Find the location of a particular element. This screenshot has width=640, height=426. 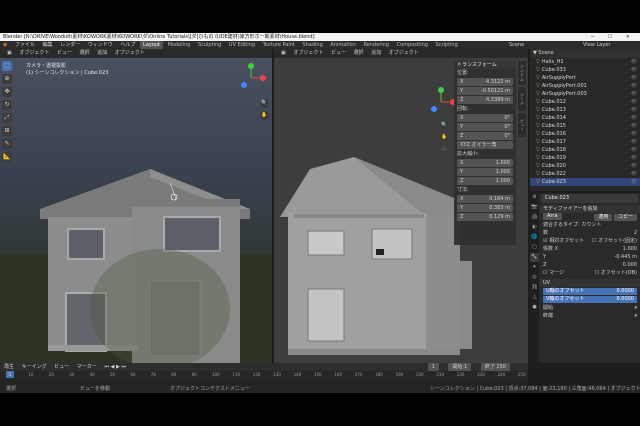

outliner-item: ▽ Cube.014 👁 is located at coordinates (585, 118).